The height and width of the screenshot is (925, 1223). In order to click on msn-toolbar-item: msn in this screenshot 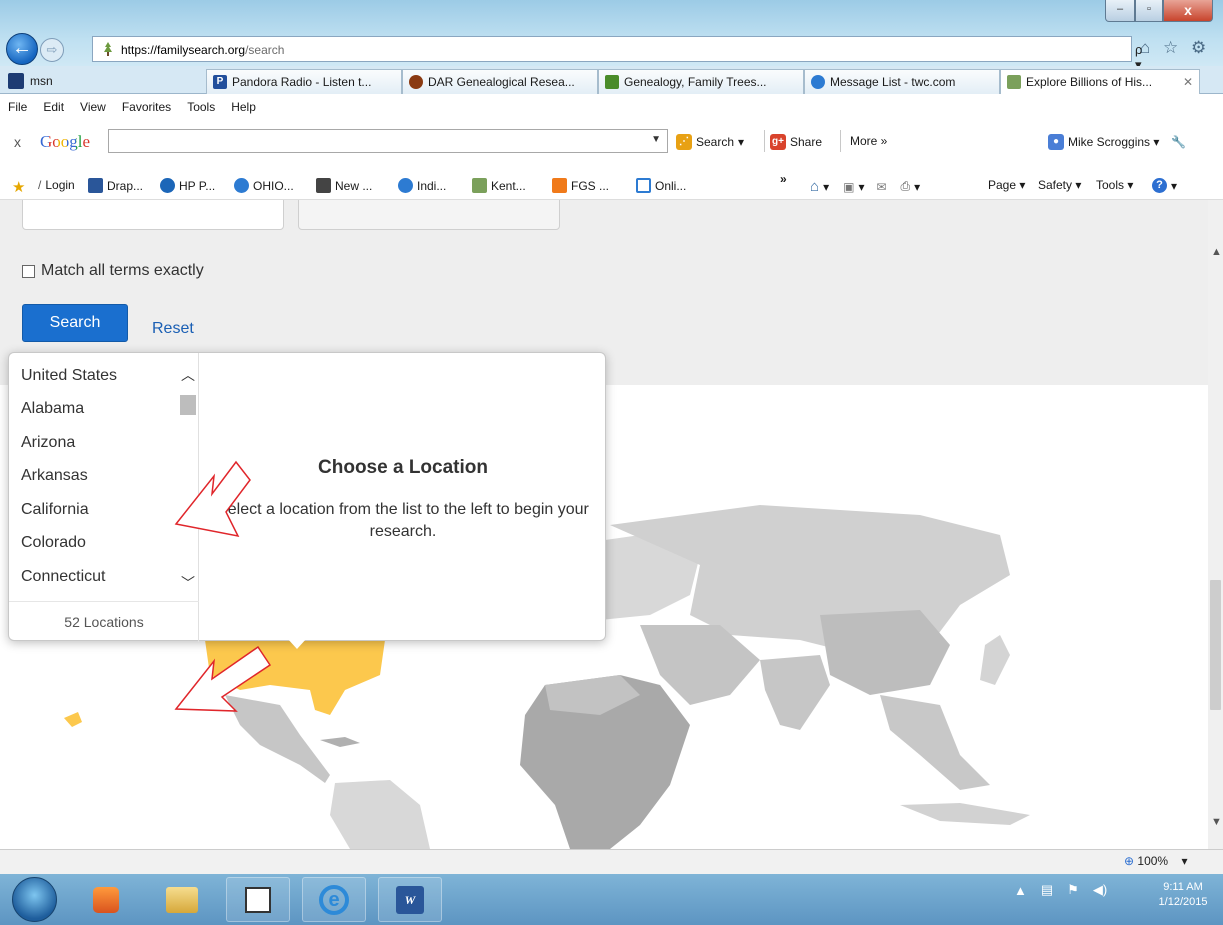, I will do `click(104, 81)`.